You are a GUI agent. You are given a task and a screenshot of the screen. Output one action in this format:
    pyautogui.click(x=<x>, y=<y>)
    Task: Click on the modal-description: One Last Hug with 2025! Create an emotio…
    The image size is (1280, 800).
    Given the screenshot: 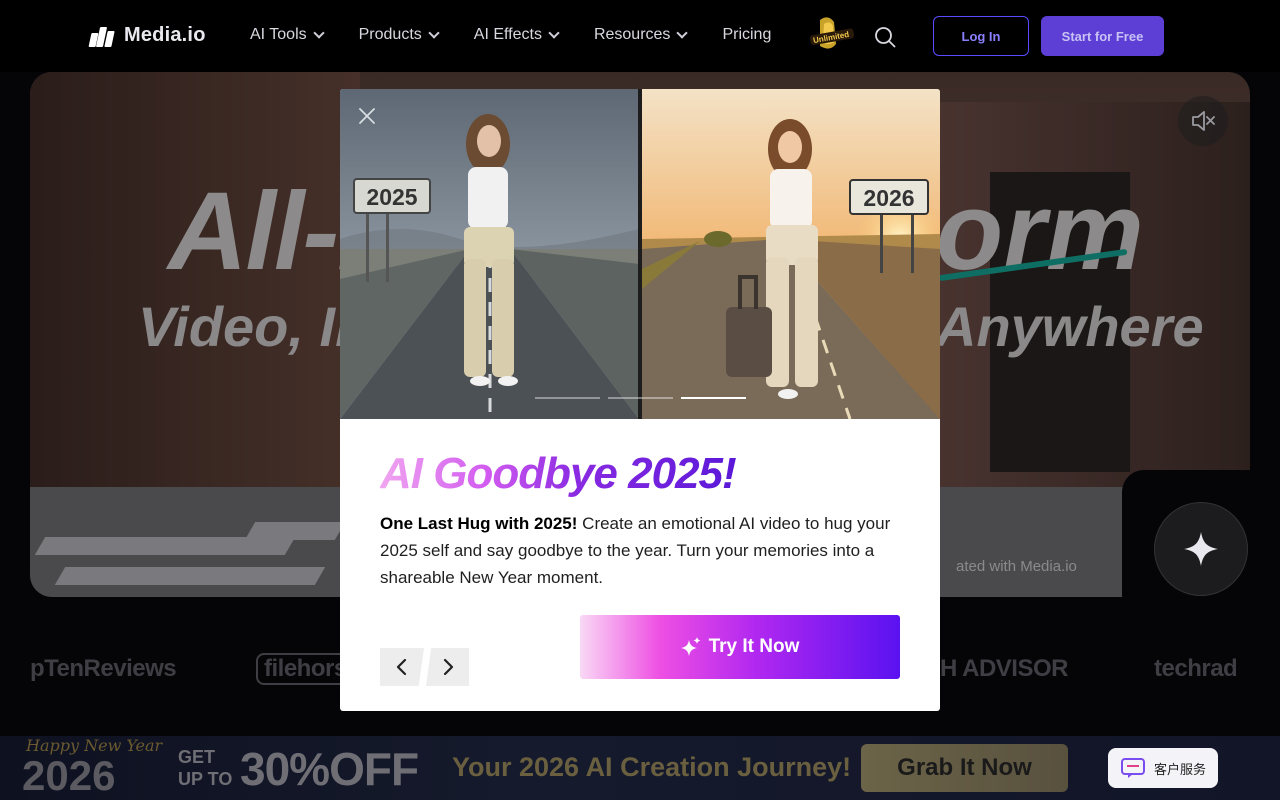 What is the action you would take?
    pyautogui.click(x=650, y=550)
    